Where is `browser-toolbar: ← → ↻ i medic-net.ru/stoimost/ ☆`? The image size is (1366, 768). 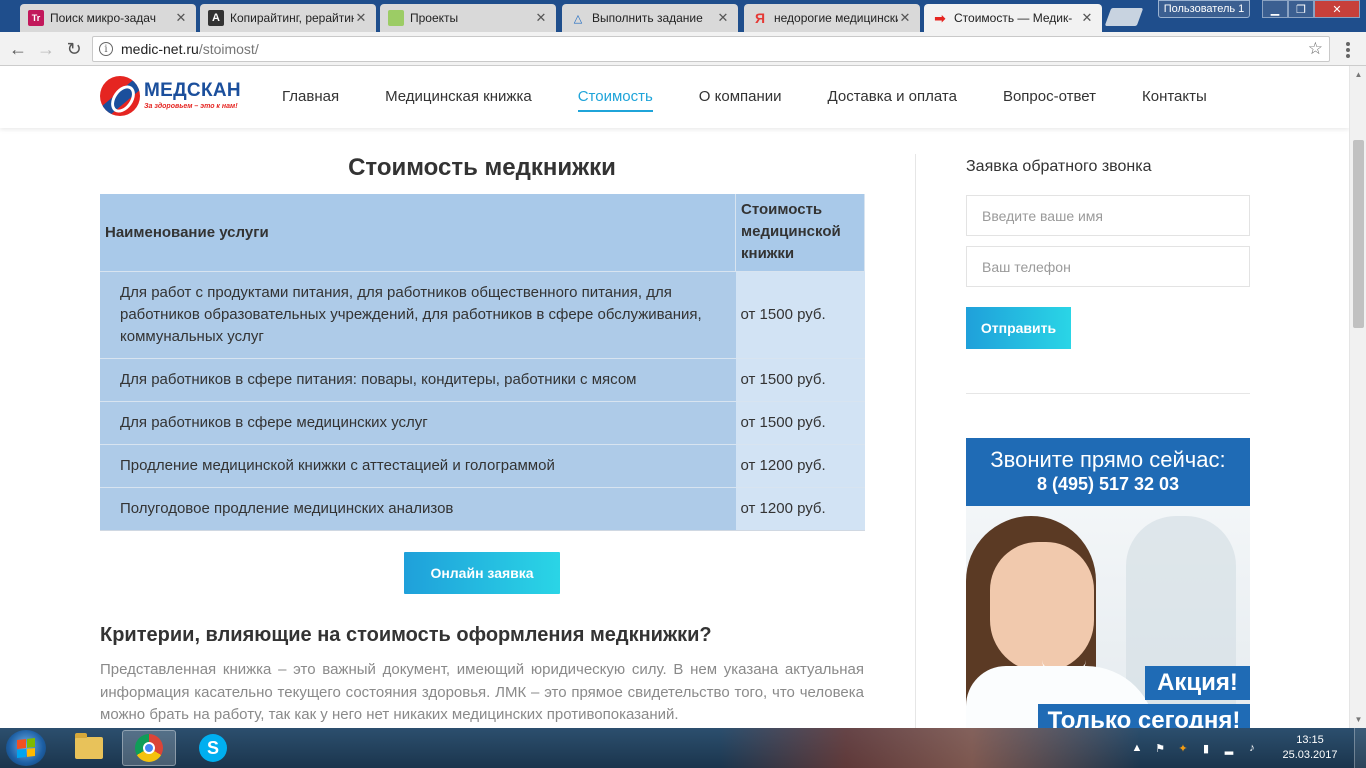 browser-toolbar: ← → ↻ i medic-net.ru/stoimost/ ☆ is located at coordinates (683, 49).